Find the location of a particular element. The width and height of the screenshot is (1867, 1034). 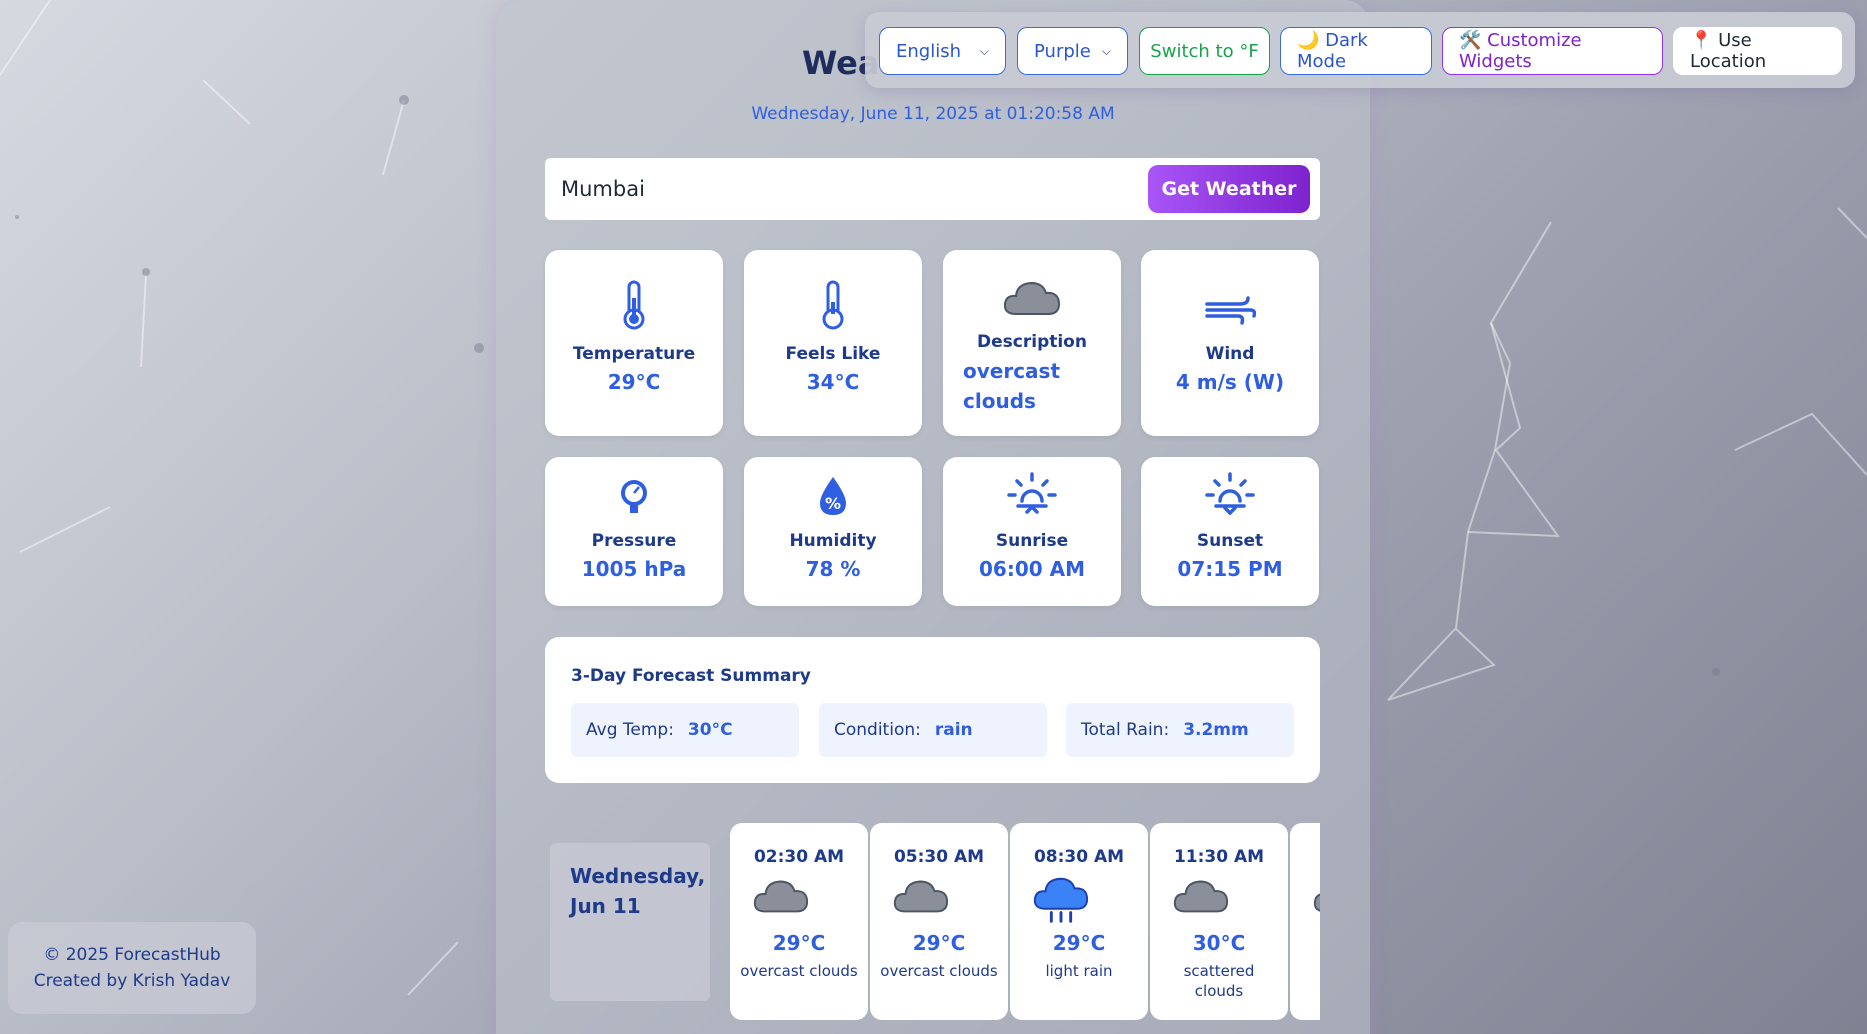

hourly-temp: 30°C is located at coordinates (1219, 943).